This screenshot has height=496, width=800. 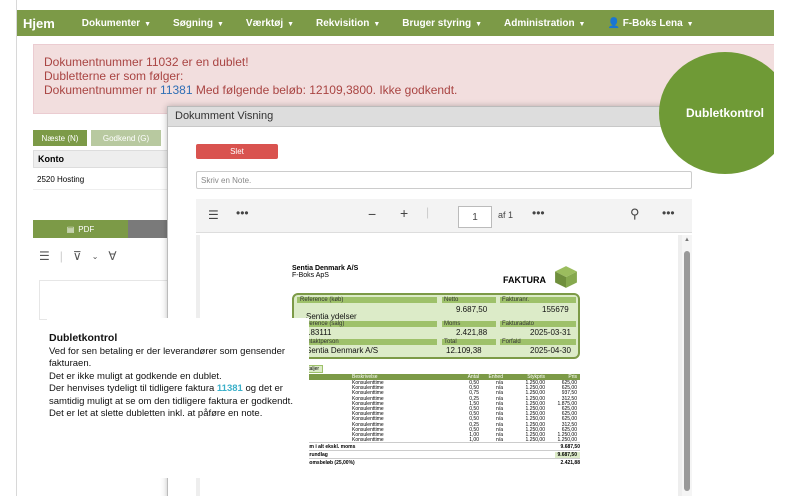 I want to click on basis-value: 9.687,50, so click(x=567, y=455).